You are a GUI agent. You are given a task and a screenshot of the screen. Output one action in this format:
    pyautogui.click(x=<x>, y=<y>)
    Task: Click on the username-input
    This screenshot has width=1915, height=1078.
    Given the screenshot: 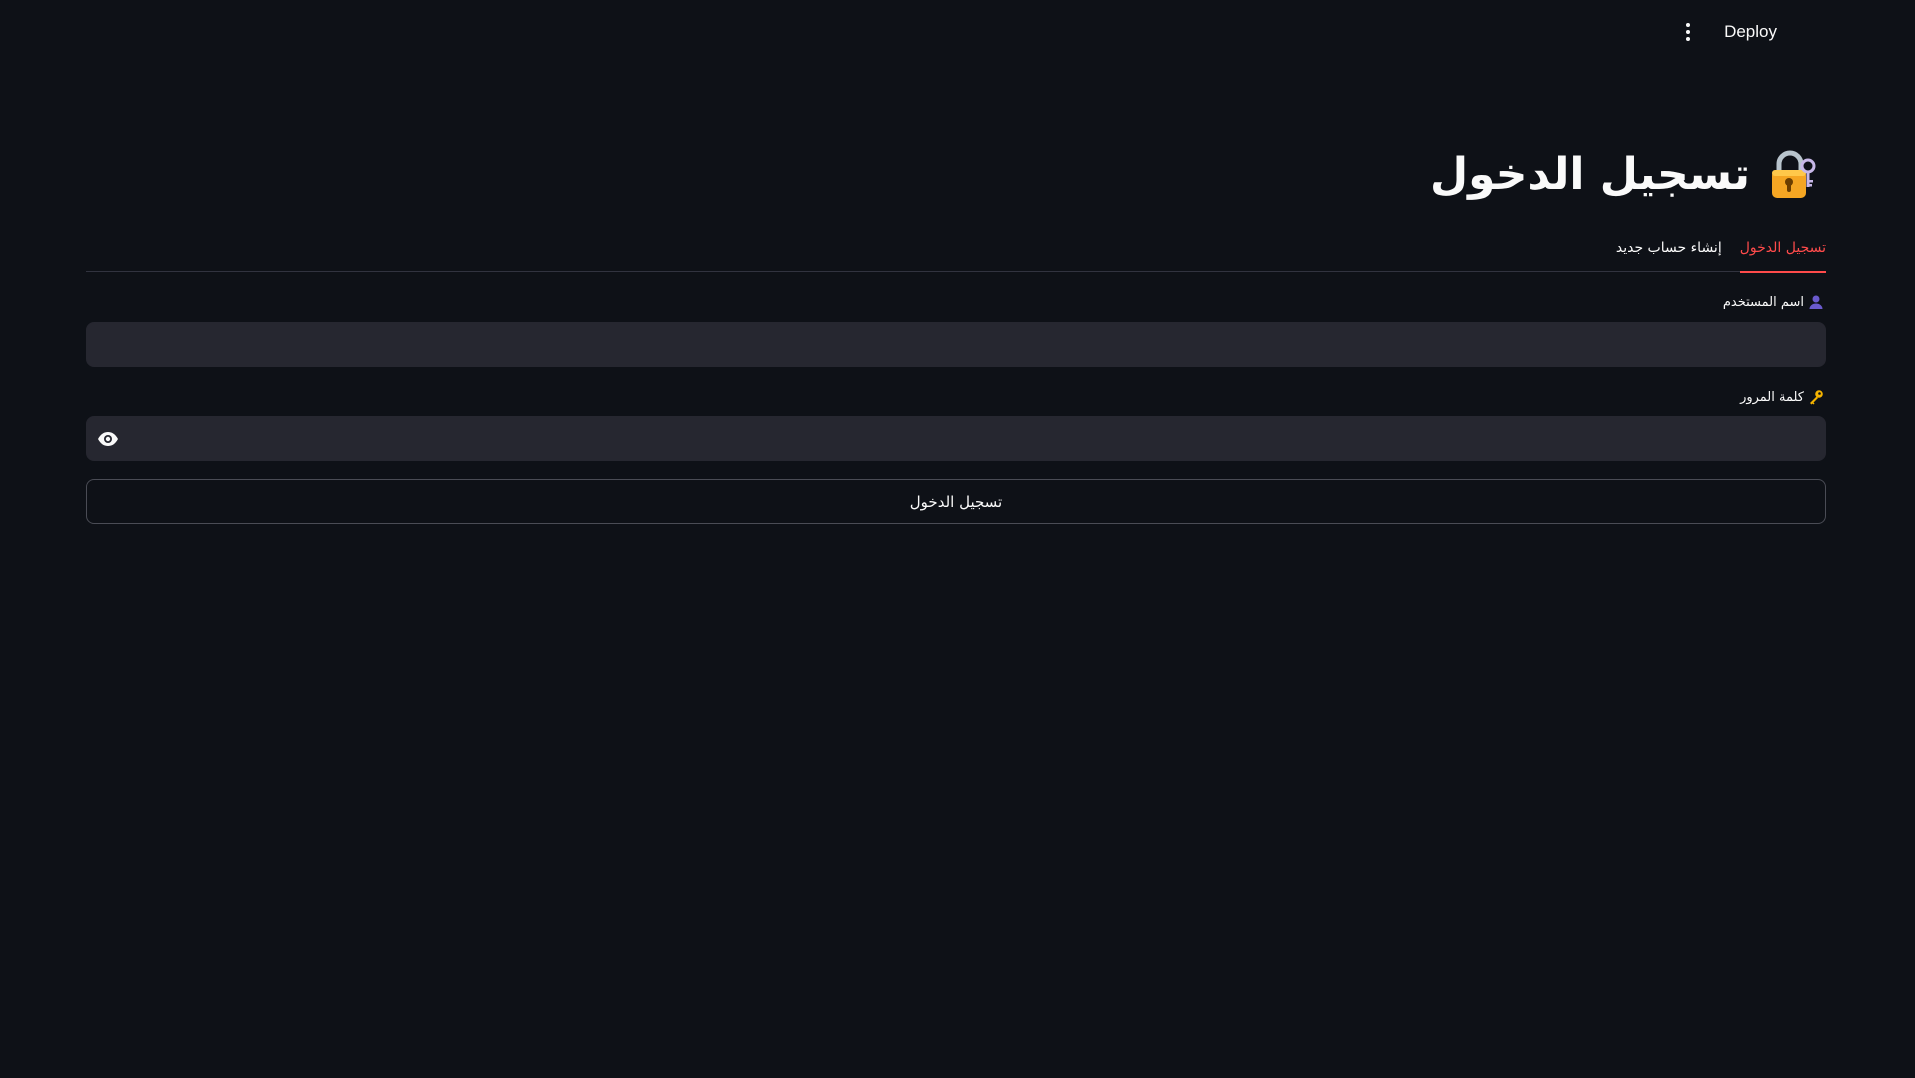 What is the action you would take?
    pyautogui.click(x=956, y=344)
    